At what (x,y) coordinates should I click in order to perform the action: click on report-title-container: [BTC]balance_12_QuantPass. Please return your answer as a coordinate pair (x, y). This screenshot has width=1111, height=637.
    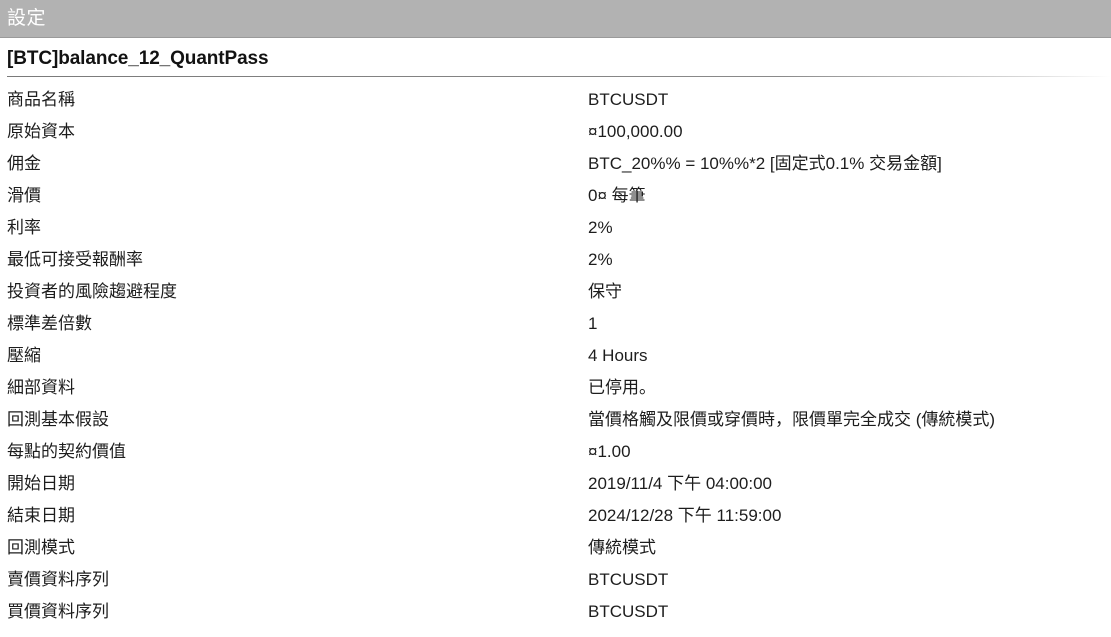
    Looking at the image, I should click on (555, 57).